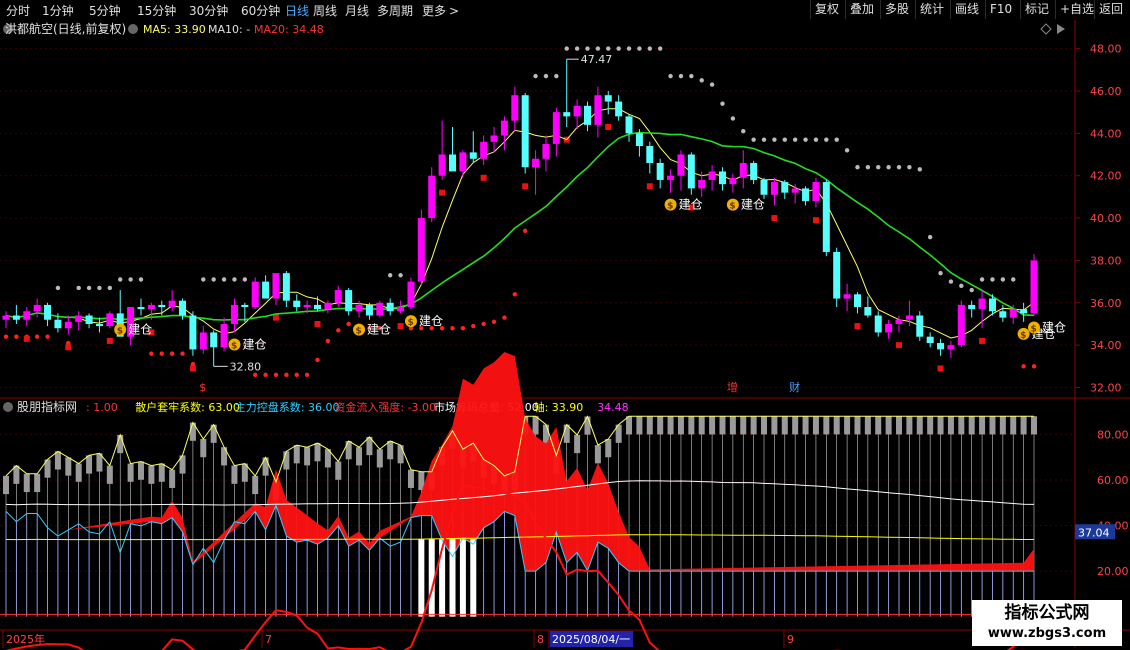 This screenshot has height=650, width=1130. Describe the element at coordinates (47, 406) in the screenshot. I see `indicator-name: 股朋指标网` at that location.